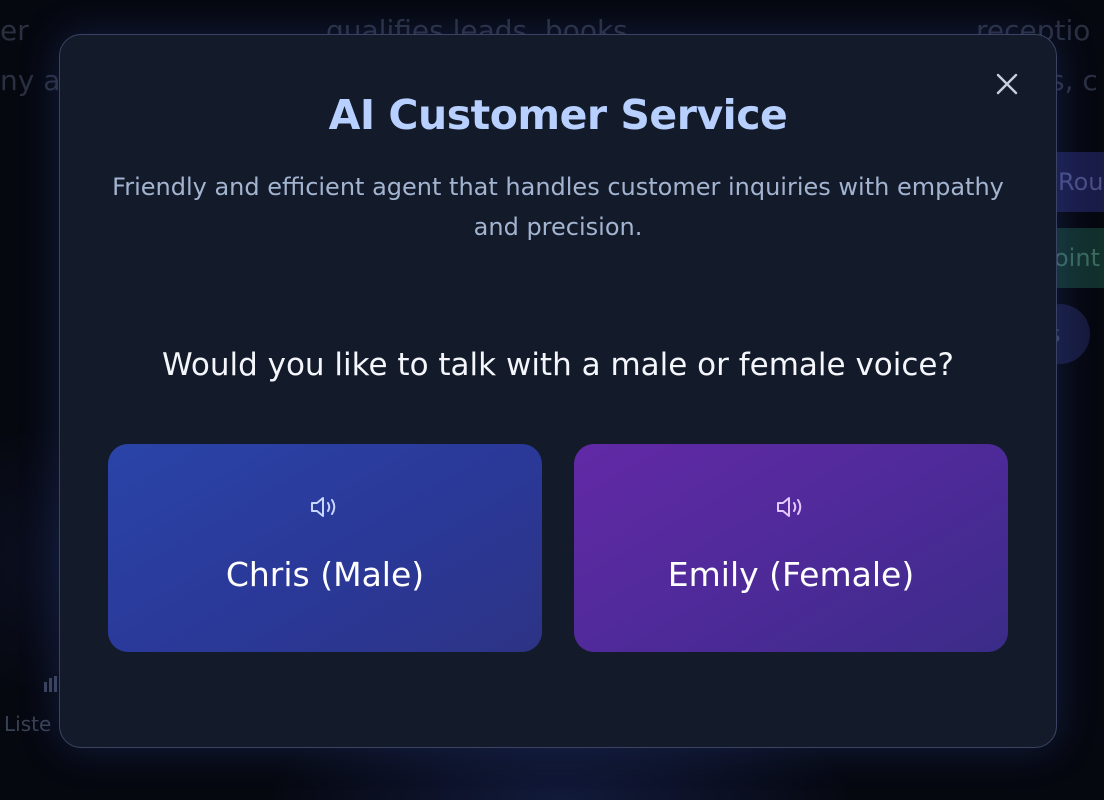 This screenshot has height=800, width=1104. What do you see at coordinates (14, 30) in the screenshot?
I see `background-text: er` at bounding box center [14, 30].